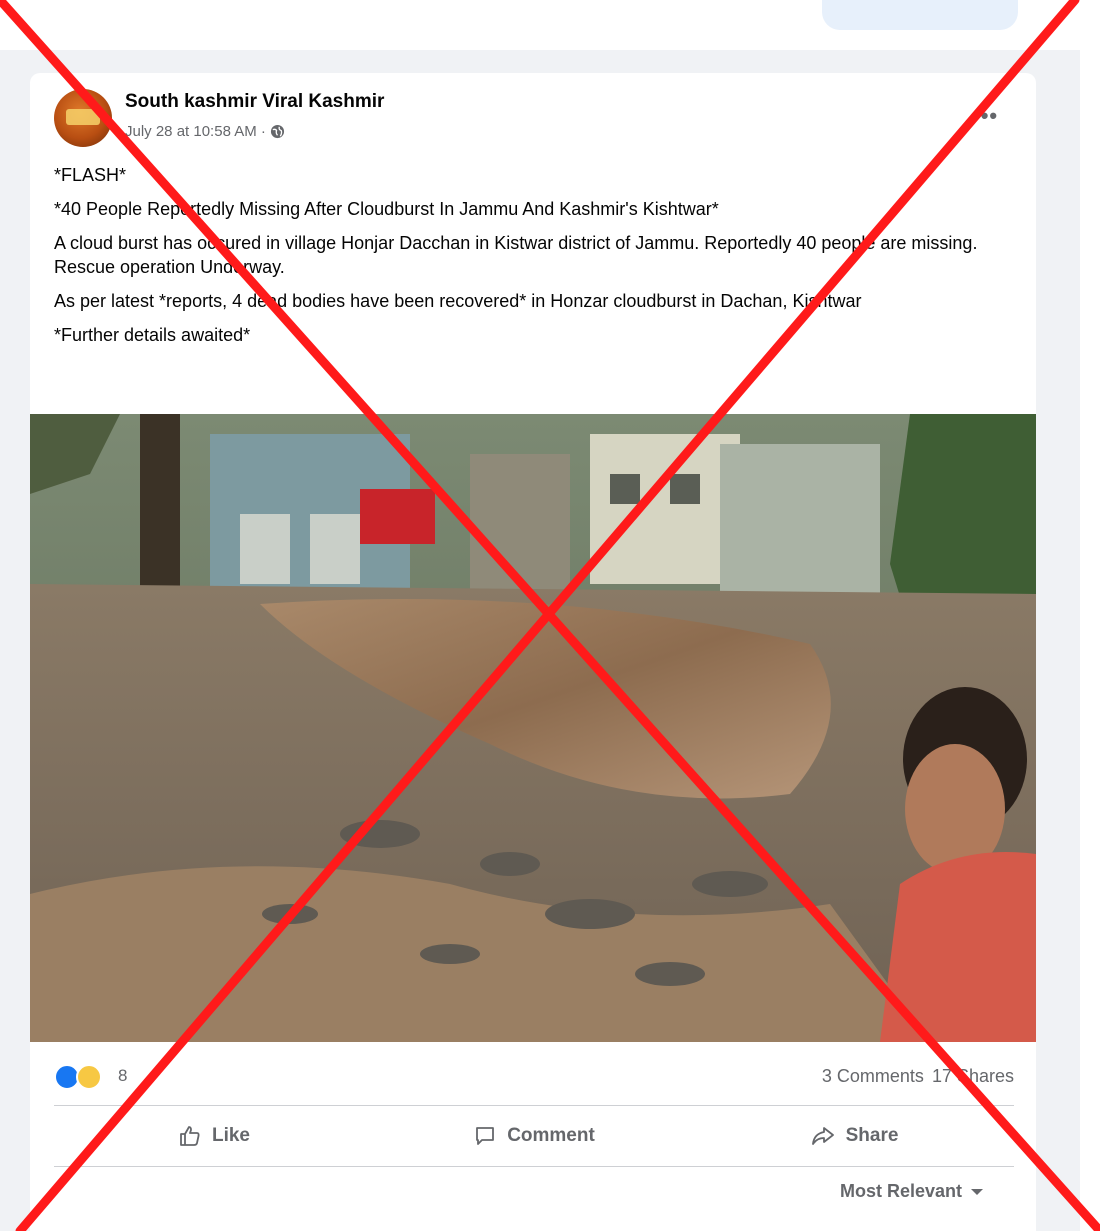 This screenshot has height=1231, width=1100. I want to click on reactions-row: 8 3 Comments 17 Shares, so click(534, 1076).